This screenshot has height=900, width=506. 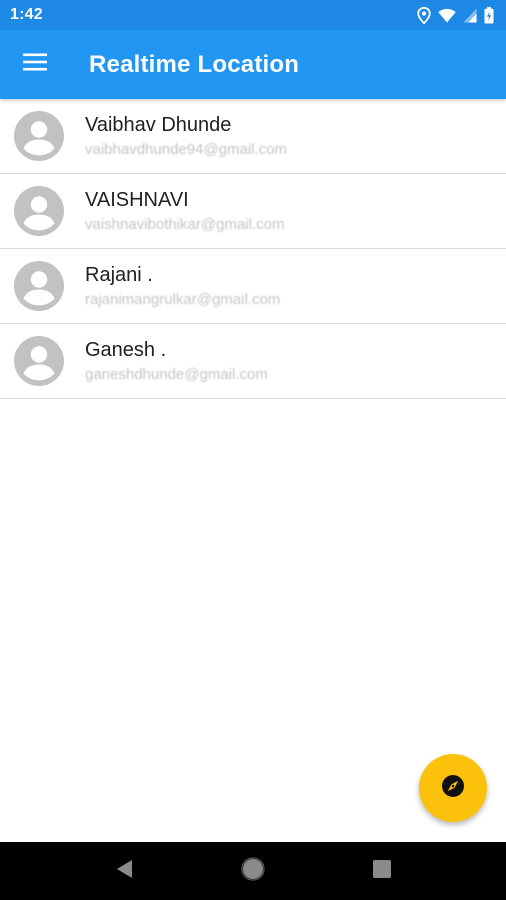 I want to click on menu-button, so click(x=35, y=64).